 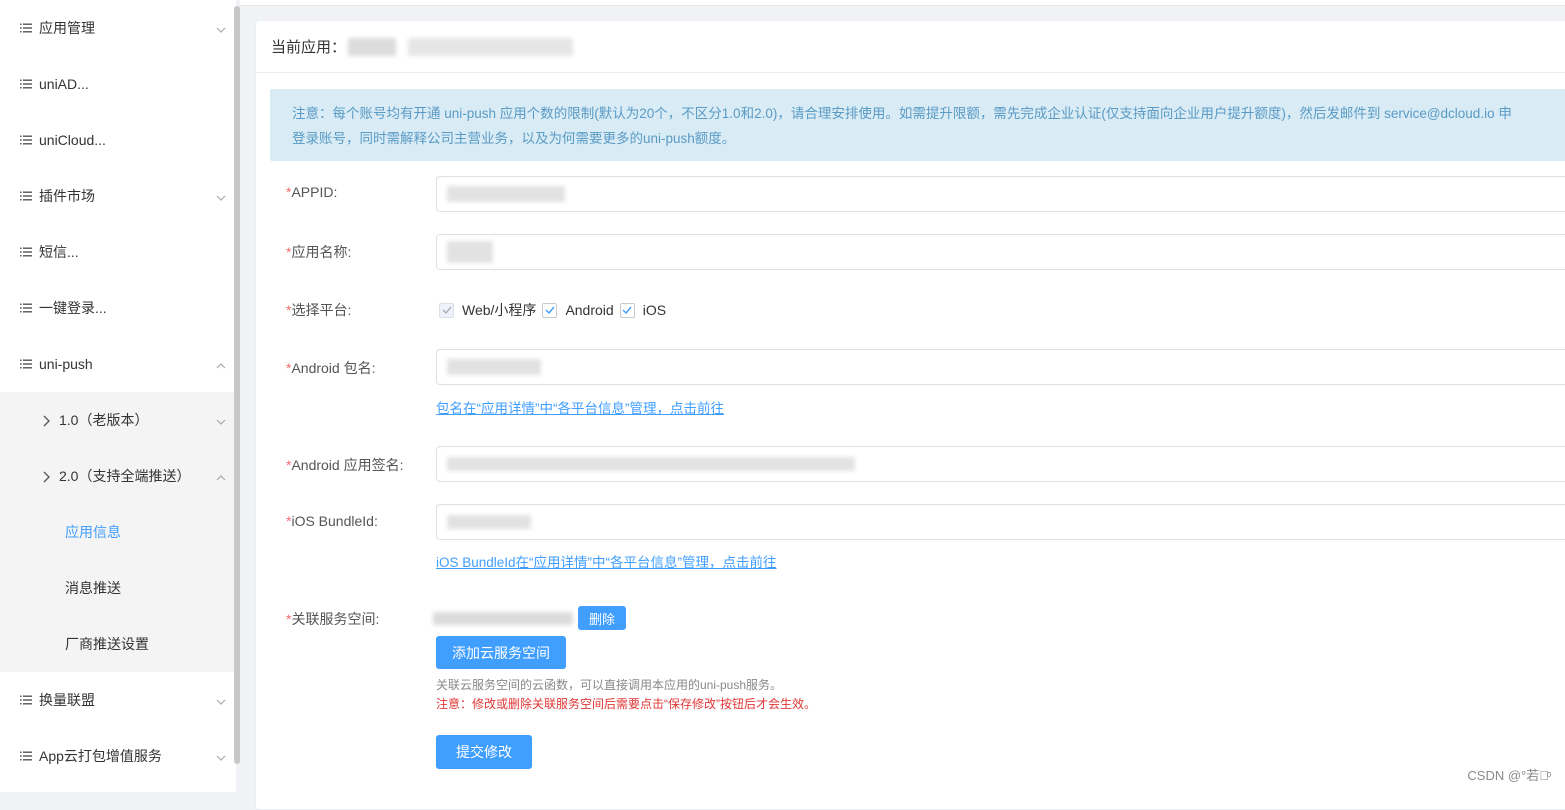 I want to click on android-pkg-link: 包名在“应用详情”中“各平台信息”管理，点击前往, so click(x=580, y=407).